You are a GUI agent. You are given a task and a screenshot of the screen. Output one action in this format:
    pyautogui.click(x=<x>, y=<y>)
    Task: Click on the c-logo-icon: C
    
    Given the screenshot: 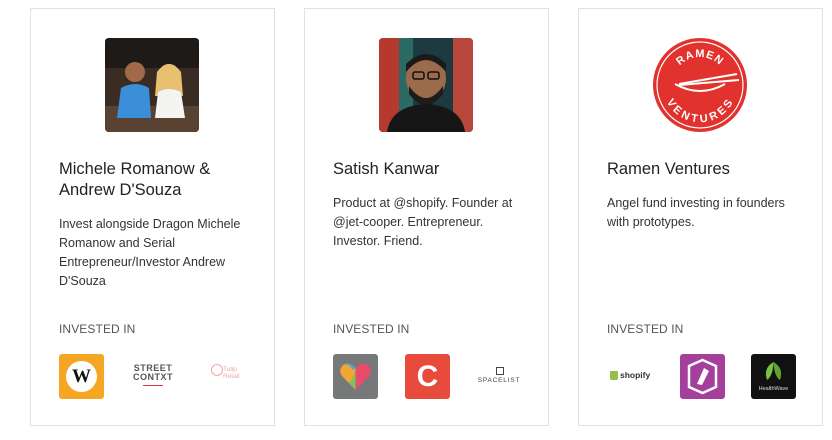 What is the action you would take?
    pyautogui.click(x=427, y=376)
    